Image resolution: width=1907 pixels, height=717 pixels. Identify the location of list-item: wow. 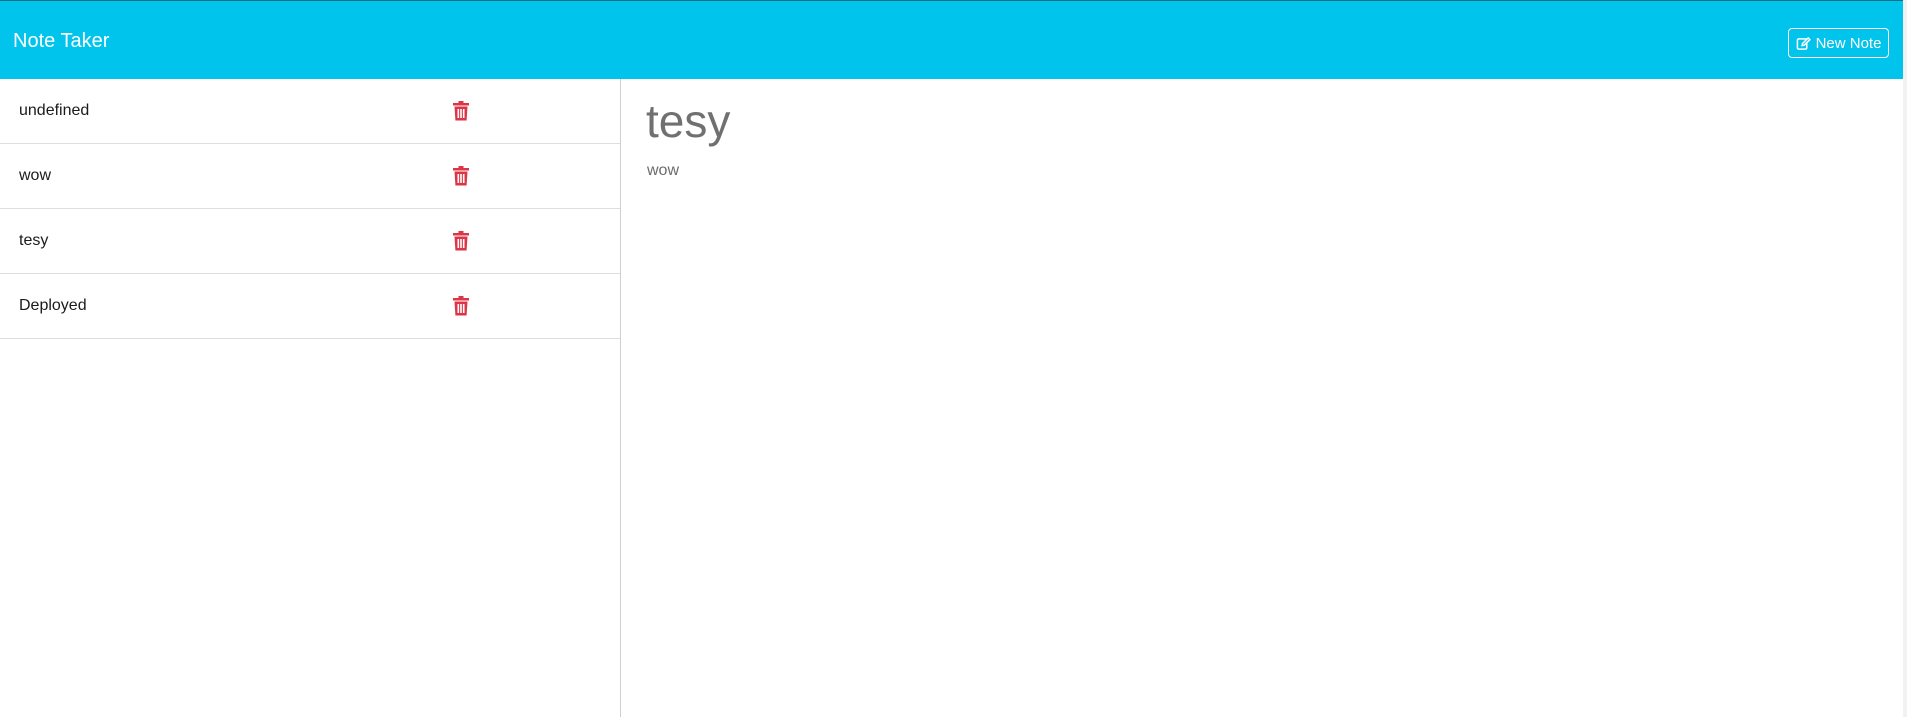
(310, 176).